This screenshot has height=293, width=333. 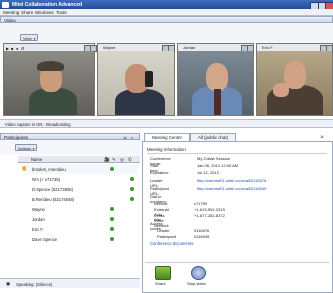 I want to click on participants-table-header: Name 🎥 ✎ ◎ ✆, so click(x=79, y=159).